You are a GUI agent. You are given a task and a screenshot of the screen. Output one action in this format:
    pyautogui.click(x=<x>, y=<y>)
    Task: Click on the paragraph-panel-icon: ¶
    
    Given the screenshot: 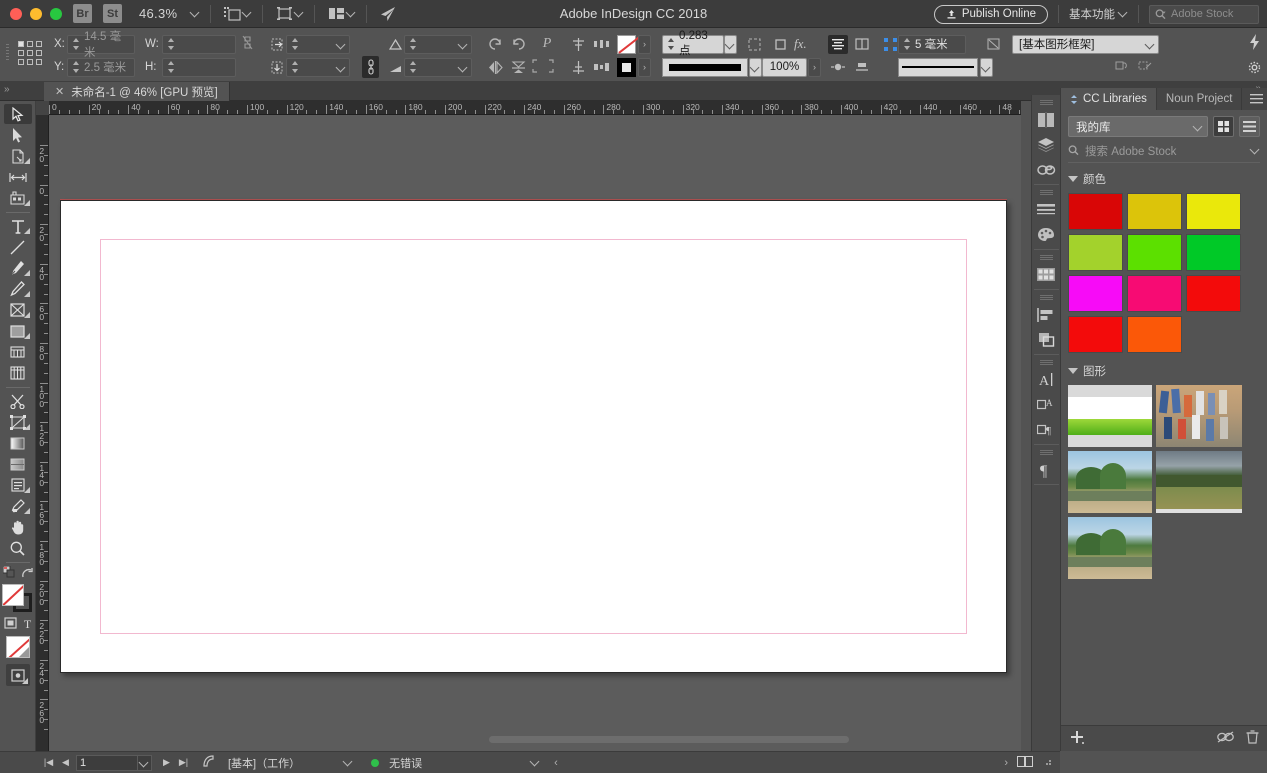 What is the action you would take?
    pyautogui.click(x=1046, y=469)
    